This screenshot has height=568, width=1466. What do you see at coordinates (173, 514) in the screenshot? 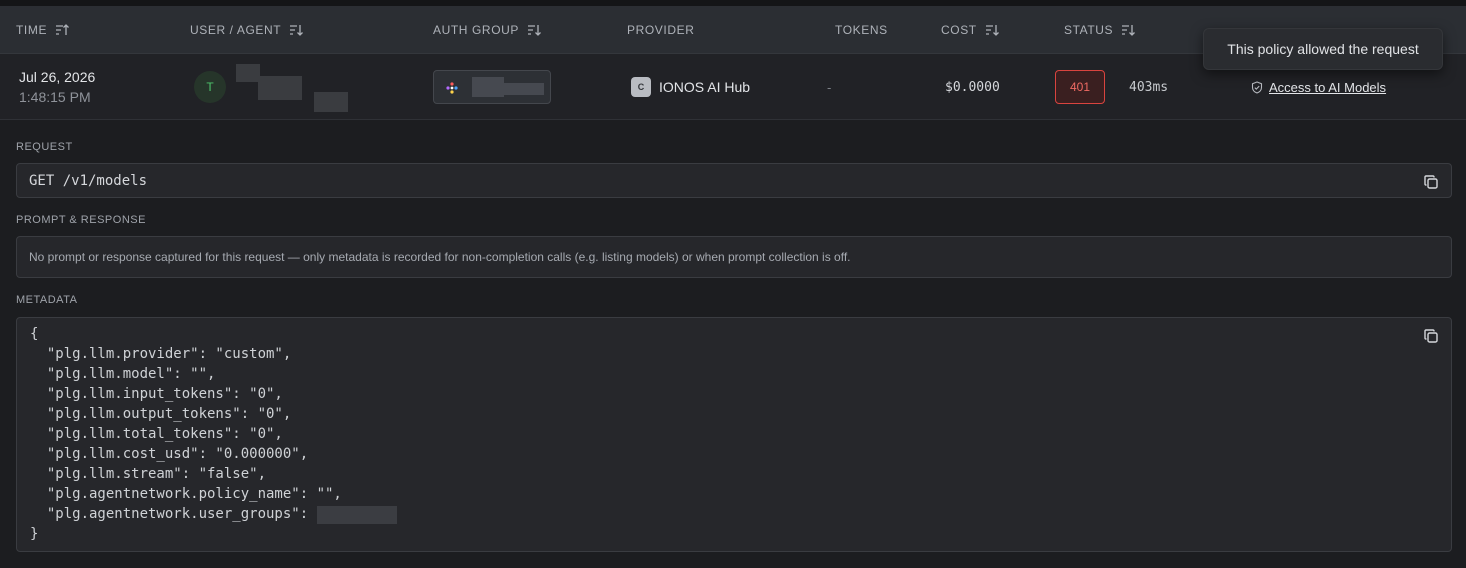
I see `json-line: "plg.agentnetwork.user_groups":` at bounding box center [173, 514].